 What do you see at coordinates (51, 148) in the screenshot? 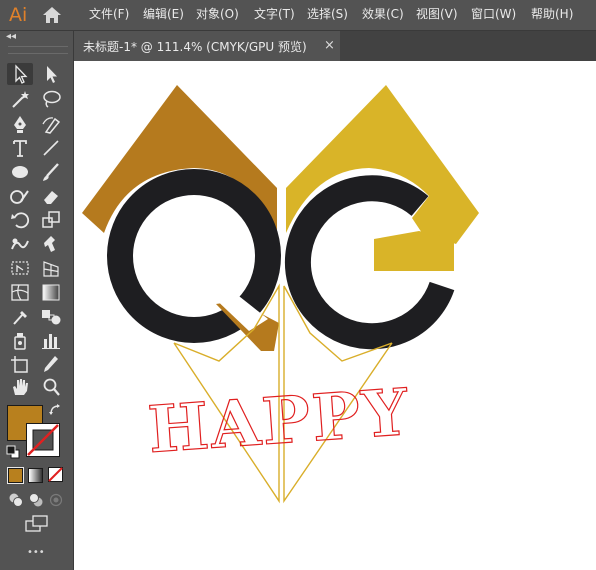
I see `line-segment-tool-icon` at bounding box center [51, 148].